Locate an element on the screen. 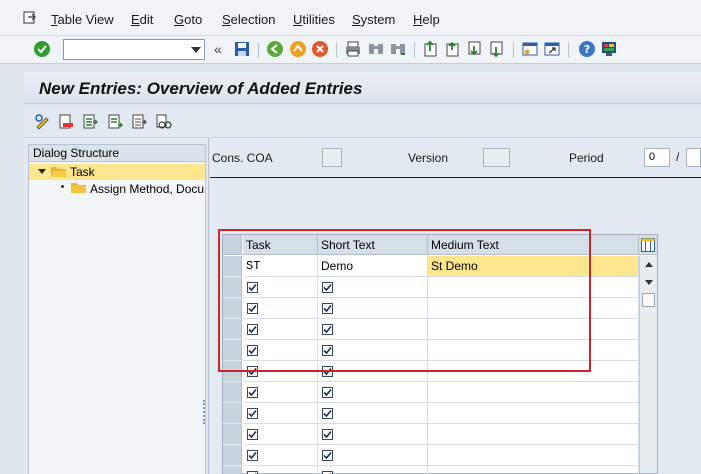 Image resolution: width=701 pixels, height=474 pixels. save-icon is located at coordinates (242, 49).